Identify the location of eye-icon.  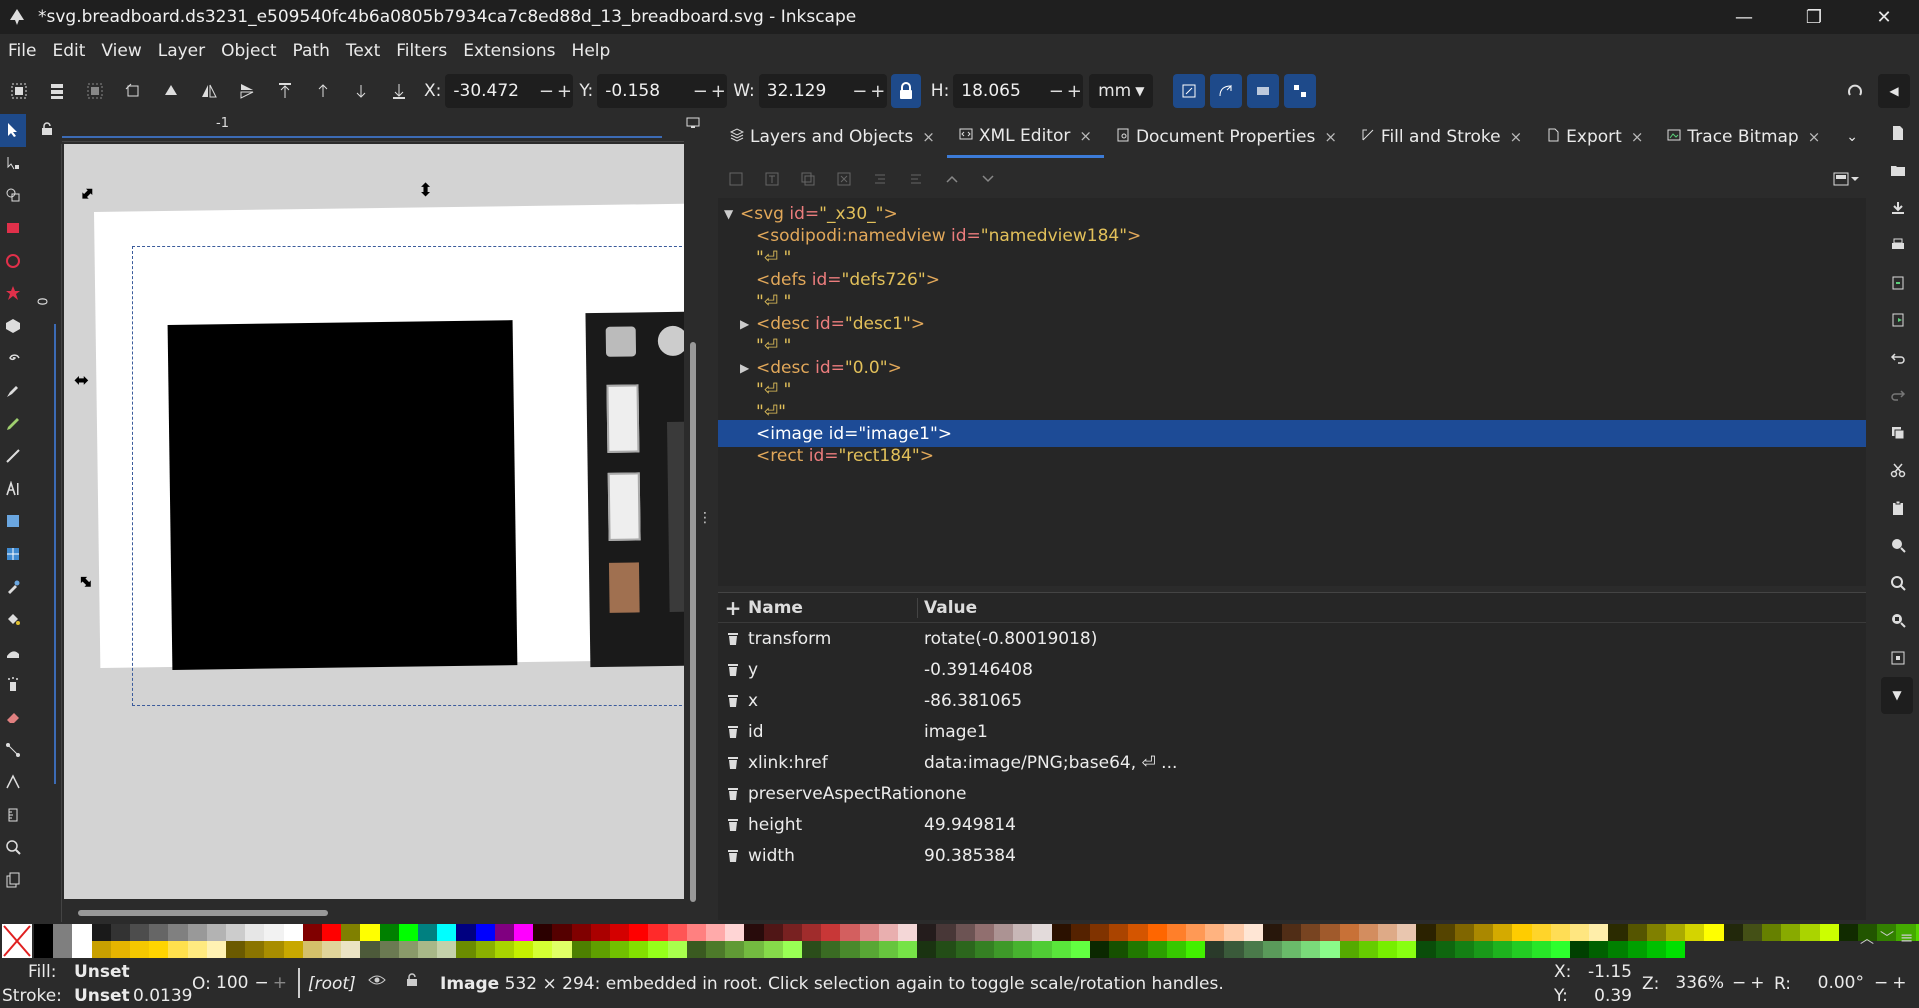
(377, 982).